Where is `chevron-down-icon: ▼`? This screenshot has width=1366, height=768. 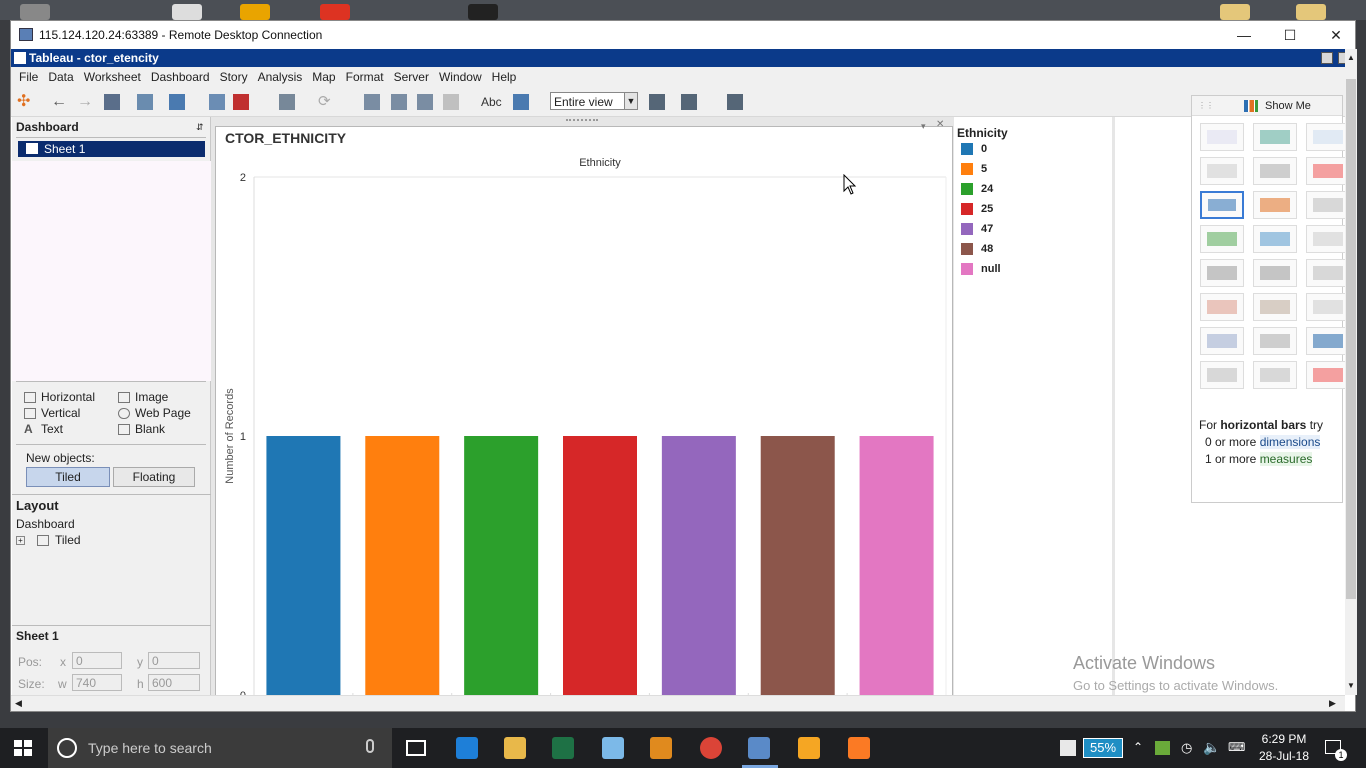
chevron-down-icon: ▼ is located at coordinates (630, 101).